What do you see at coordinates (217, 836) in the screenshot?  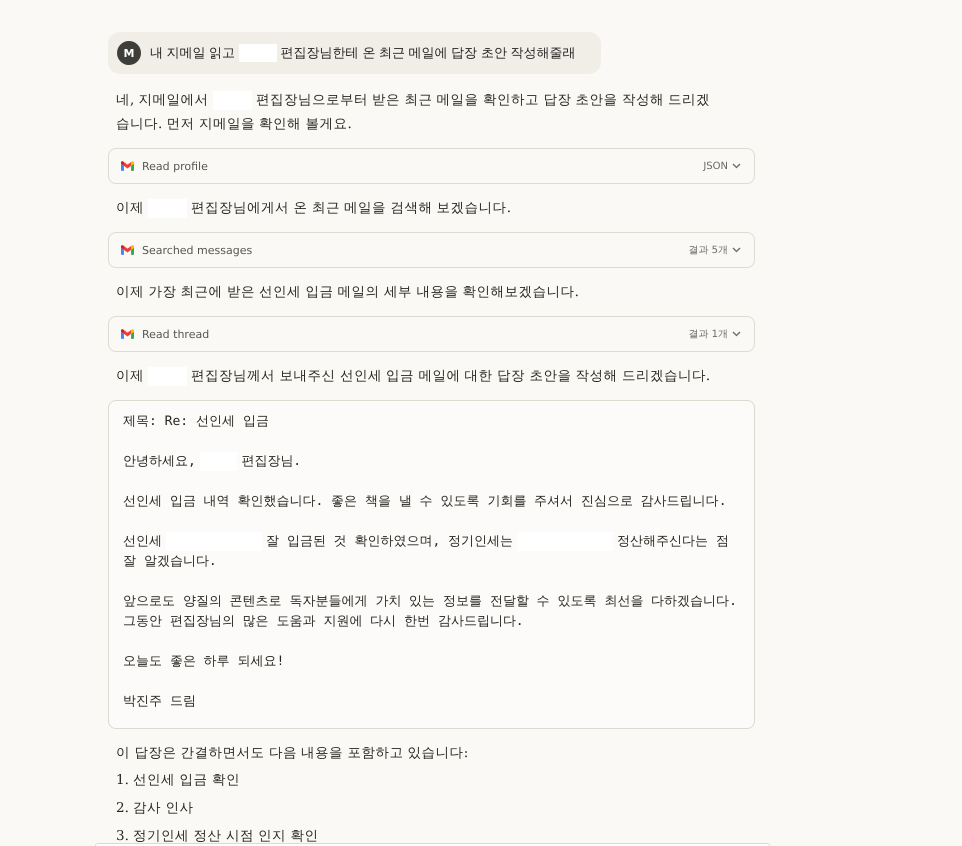 I see `list-item: 3. 정기인세 정산 시점 인지 확인` at bounding box center [217, 836].